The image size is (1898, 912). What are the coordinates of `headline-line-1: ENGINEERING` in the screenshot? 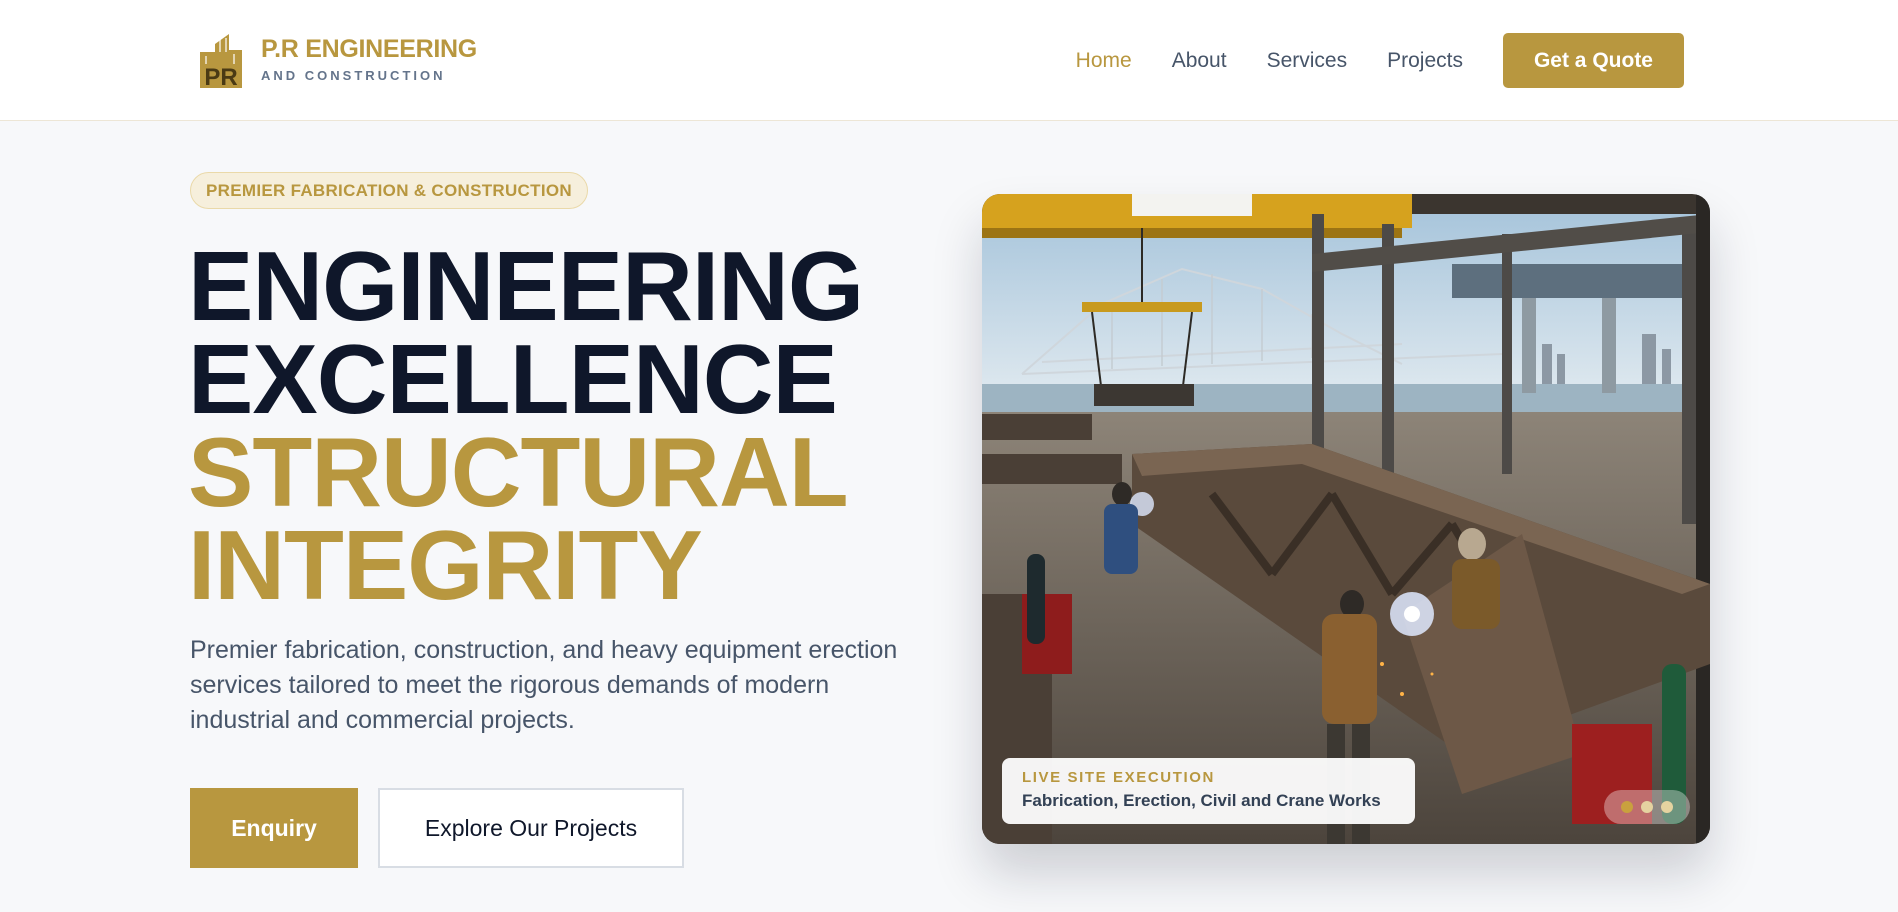 It's located at (526, 286).